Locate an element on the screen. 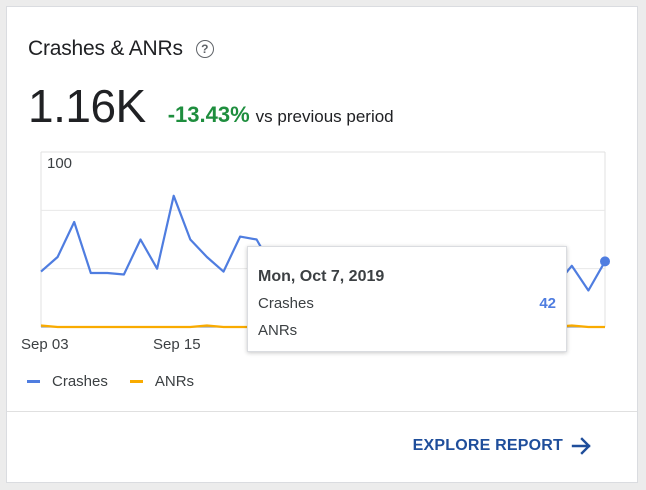 The image size is (646, 490). explore-report-button: EXPLORE REPORT is located at coordinates (503, 446).